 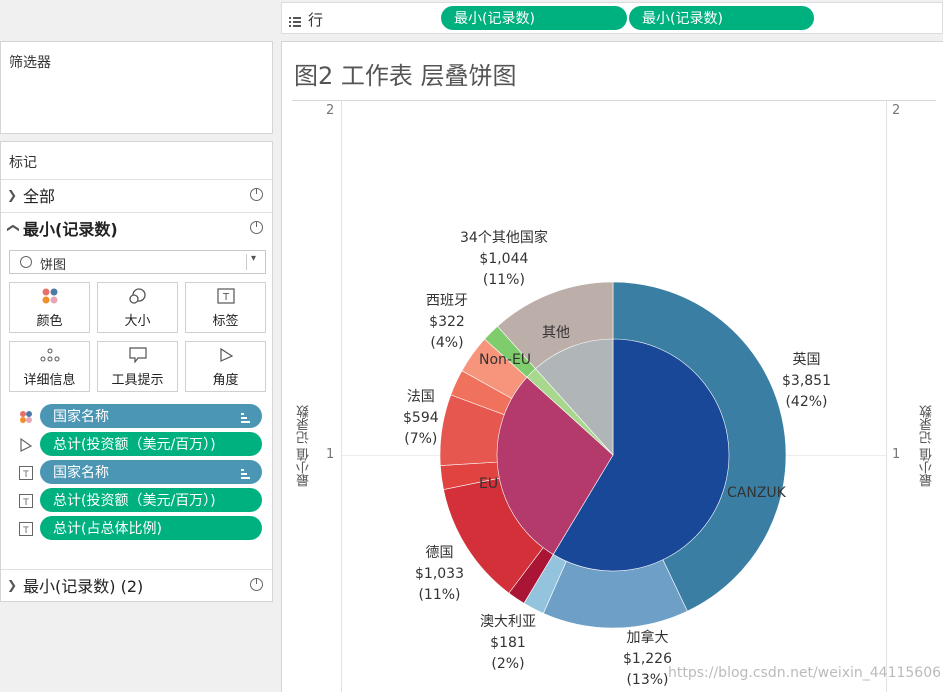 What do you see at coordinates (53, 265) in the screenshot?
I see `mark-type-label: 饼图` at bounding box center [53, 265].